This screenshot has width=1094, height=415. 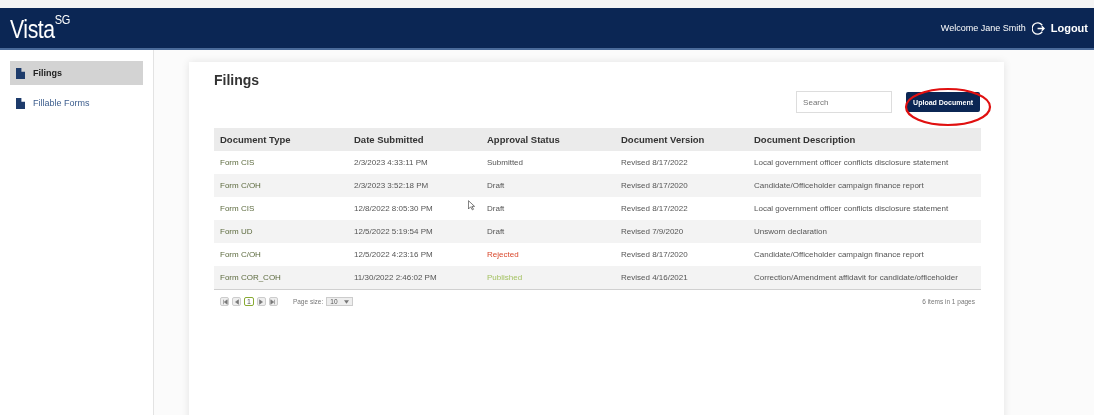 What do you see at coordinates (76, 103) in the screenshot?
I see `sidebar-item: Fillable Forms` at bounding box center [76, 103].